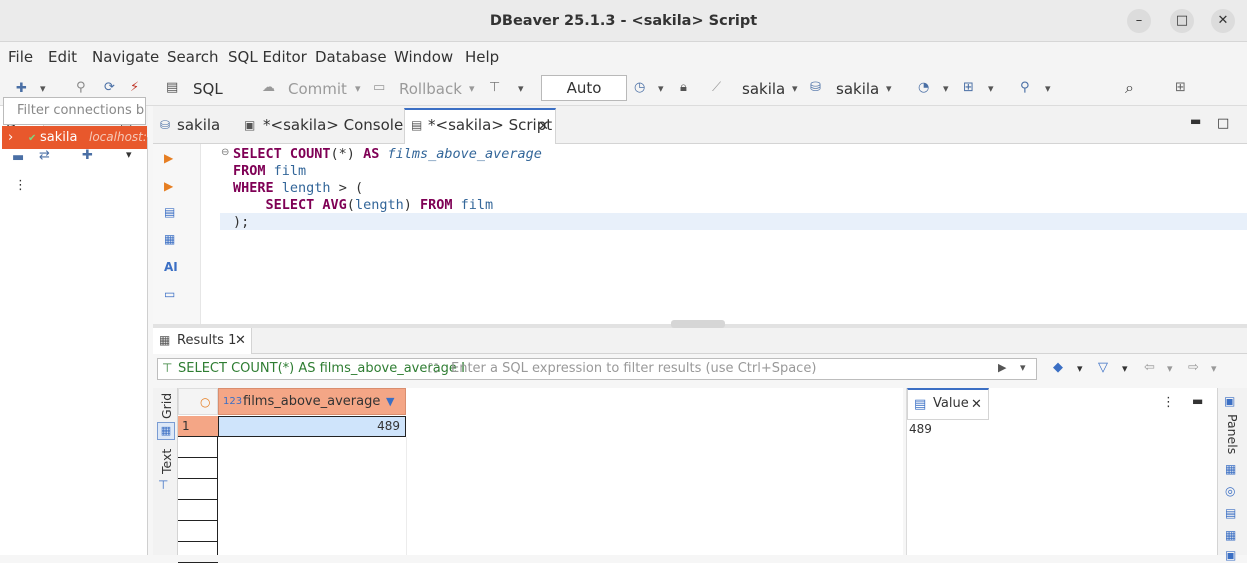  Describe the element at coordinates (923, 87) in the screenshot. I see `dashboard-icon: ◔` at that location.